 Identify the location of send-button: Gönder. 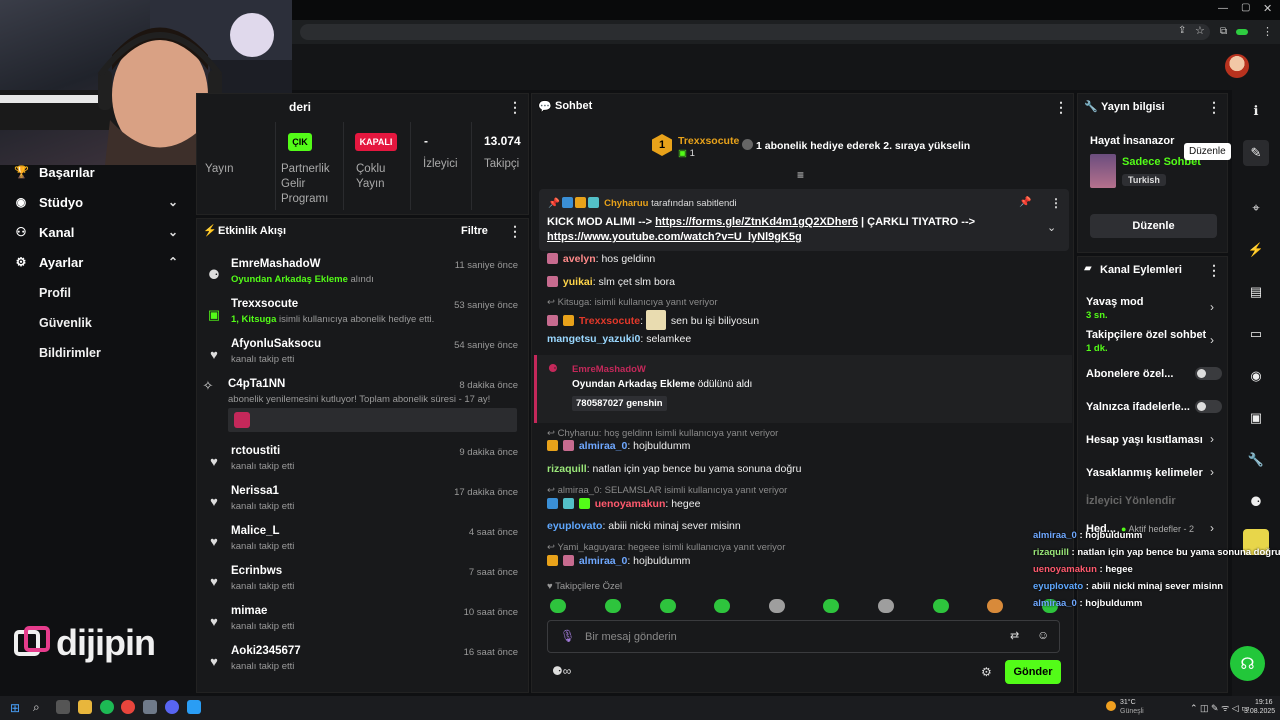
(1033, 672).